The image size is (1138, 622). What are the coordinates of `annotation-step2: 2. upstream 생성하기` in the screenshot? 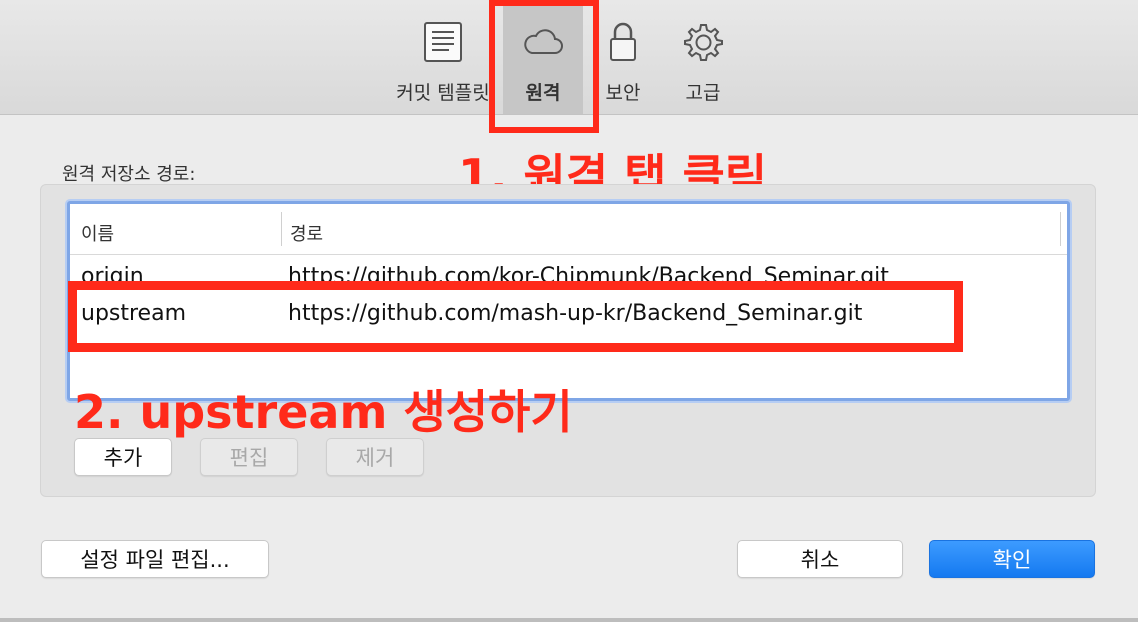 It's located at (323, 412).